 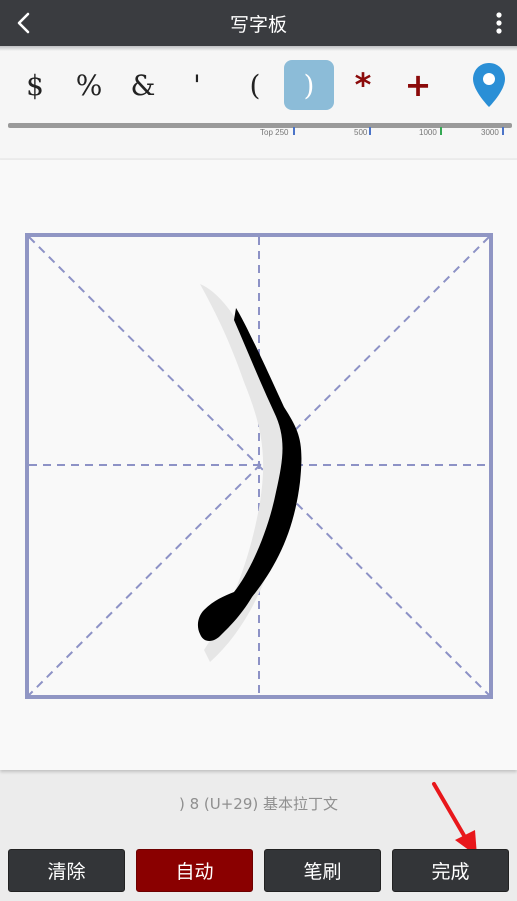 What do you see at coordinates (194, 870) in the screenshot?
I see `auto-button: 自动` at bounding box center [194, 870].